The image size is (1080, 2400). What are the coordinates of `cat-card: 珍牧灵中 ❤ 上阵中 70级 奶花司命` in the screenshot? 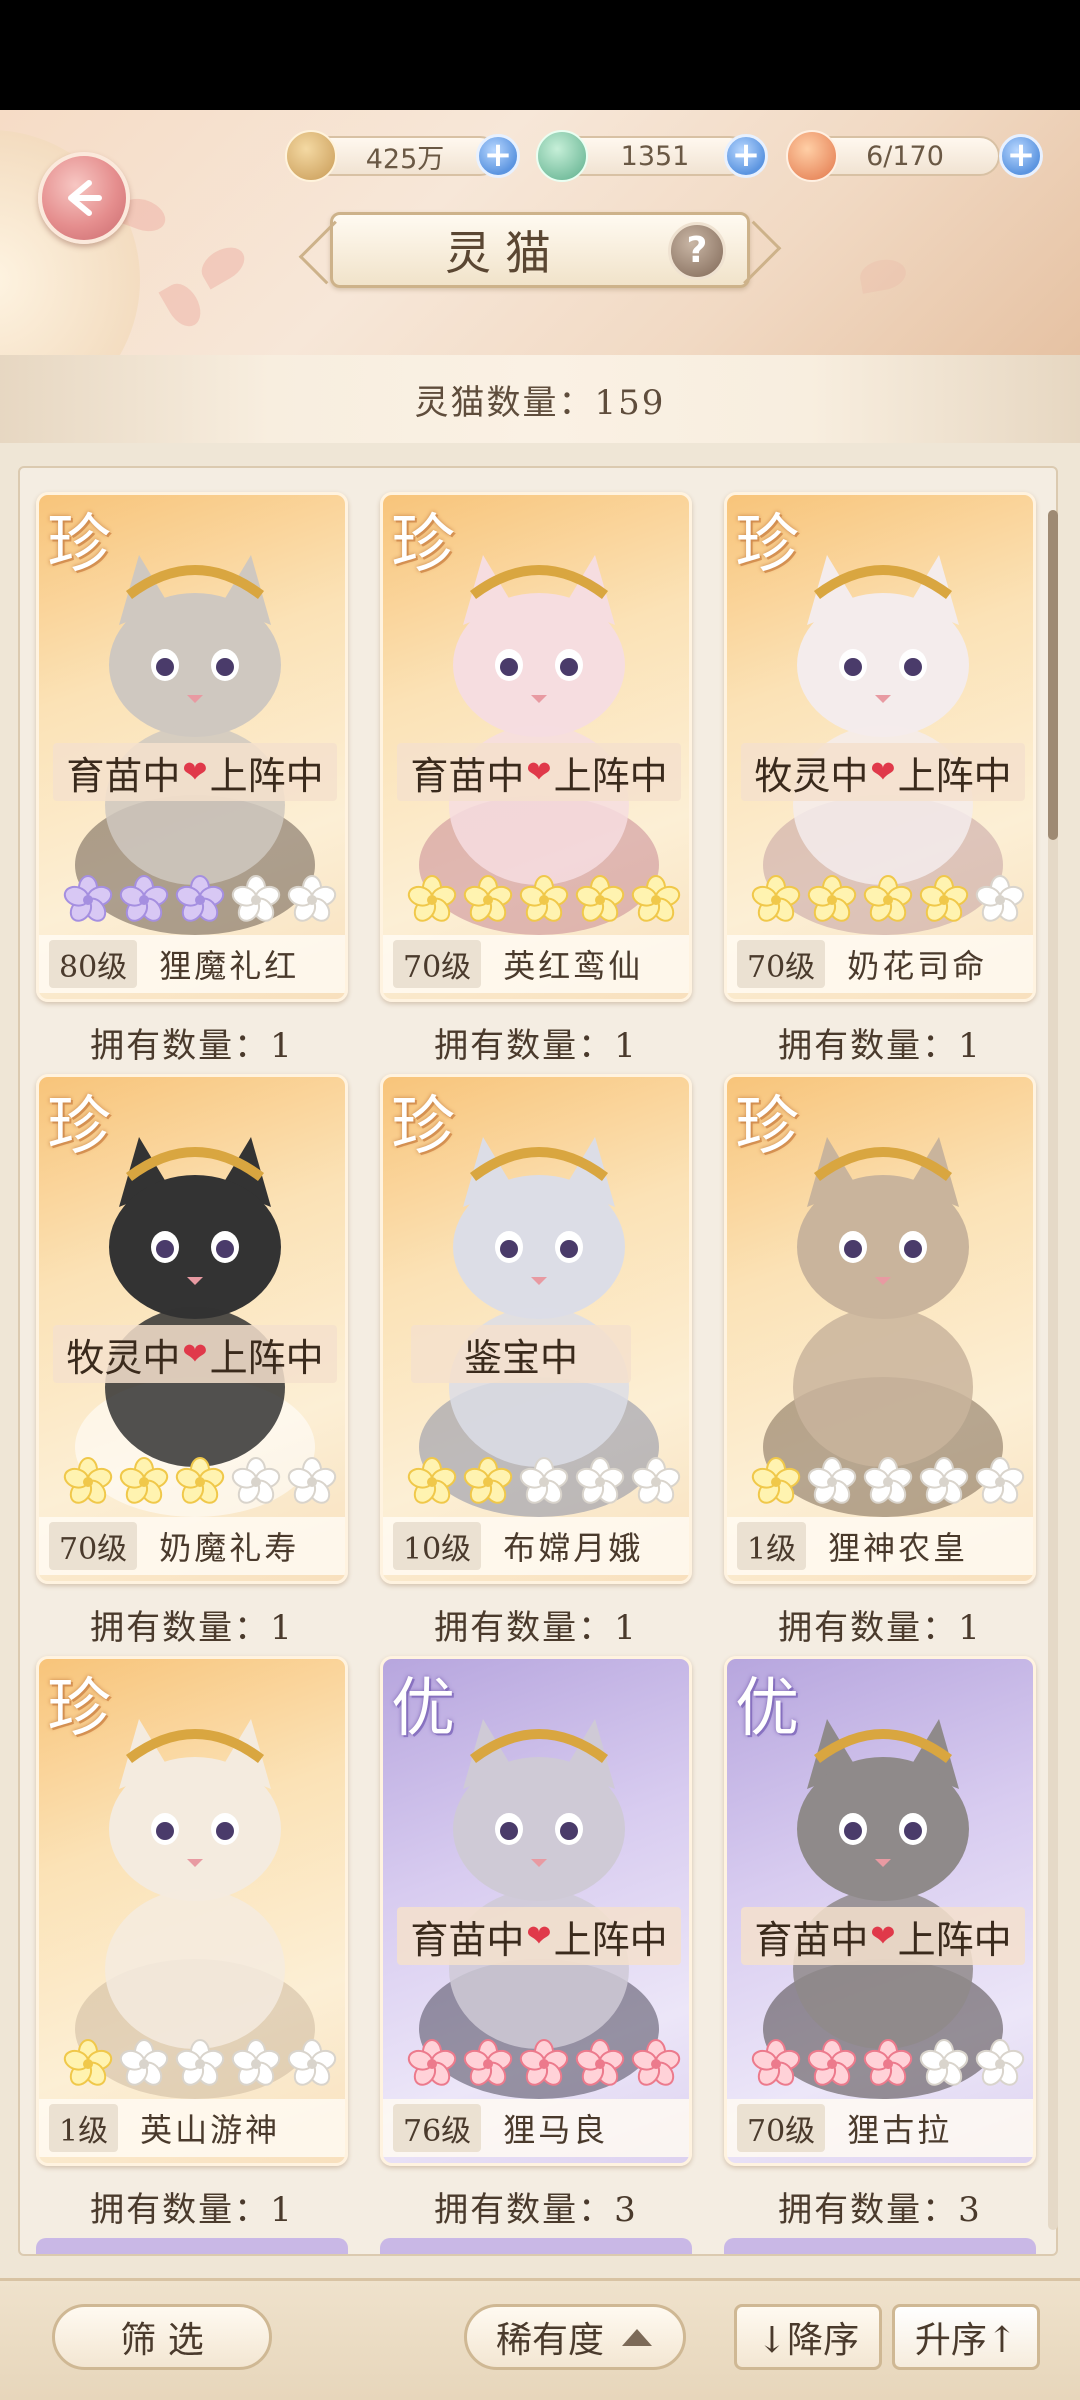 It's located at (880, 747).